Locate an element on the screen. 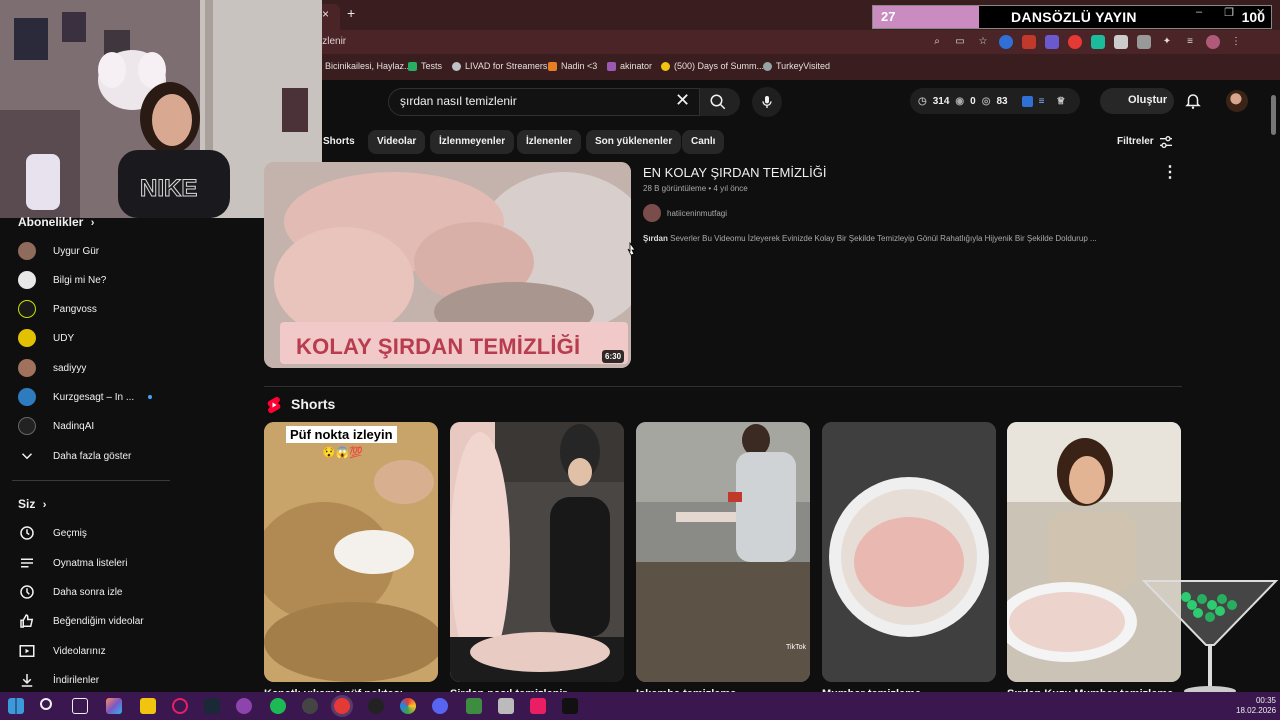 This screenshot has width=1280, height=720. sidebar-item-subscription: sadiyyy is located at coordinates (52, 368).